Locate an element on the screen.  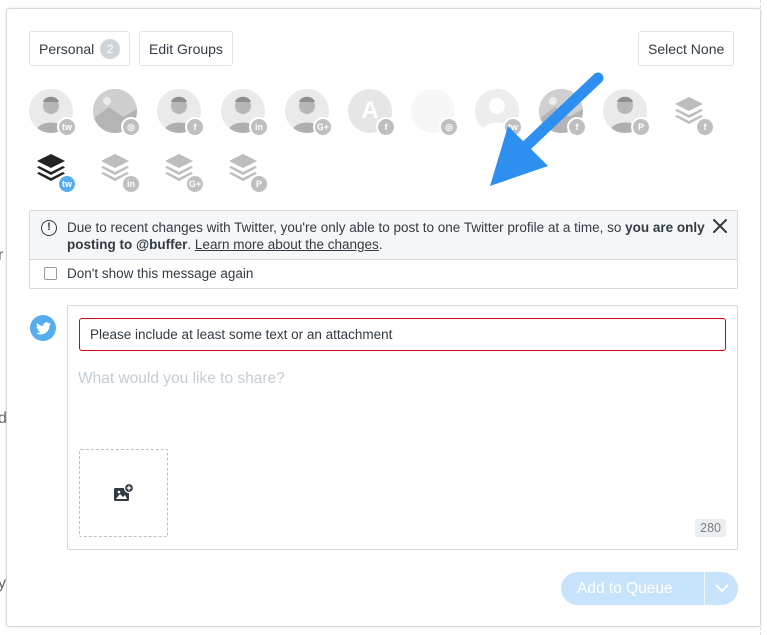
add-to-queue-label: Add to Queue is located at coordinates (625, 588).